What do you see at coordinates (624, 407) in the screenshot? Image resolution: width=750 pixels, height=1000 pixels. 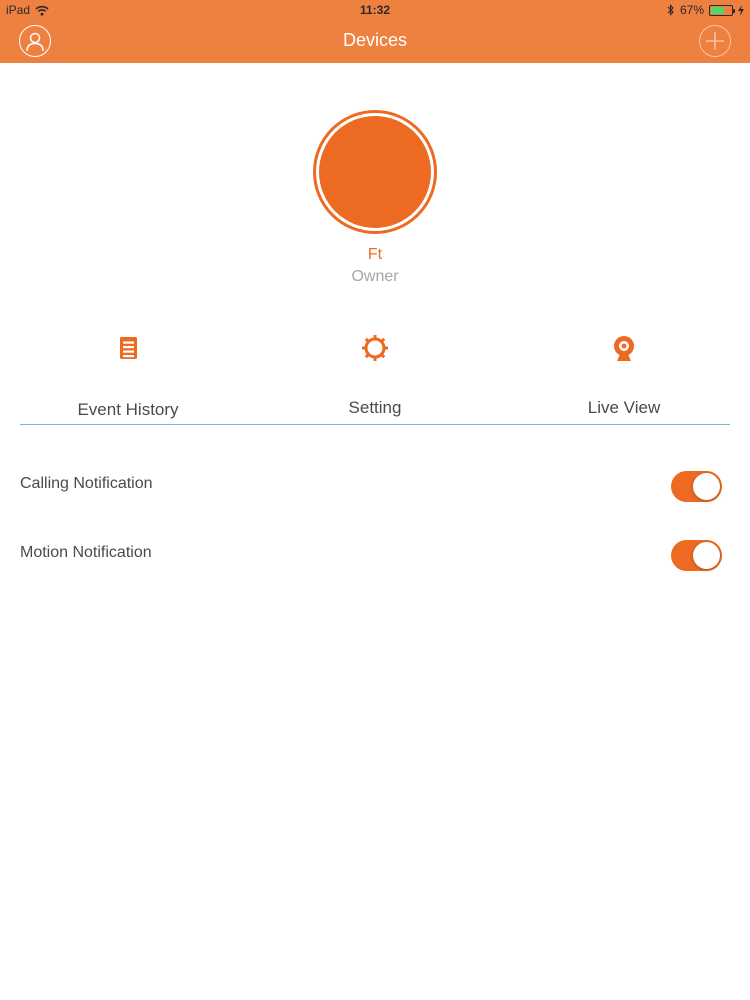 I see `tab-label: Live View` at bounding box center [624, 407].